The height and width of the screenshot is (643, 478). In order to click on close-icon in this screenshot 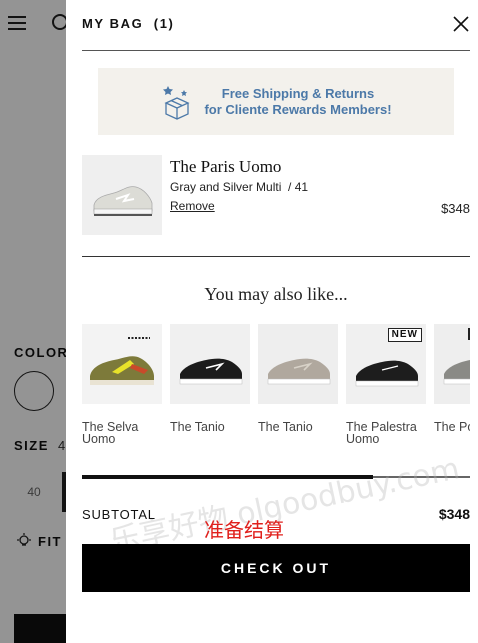, I will do `click(461, 24)`.